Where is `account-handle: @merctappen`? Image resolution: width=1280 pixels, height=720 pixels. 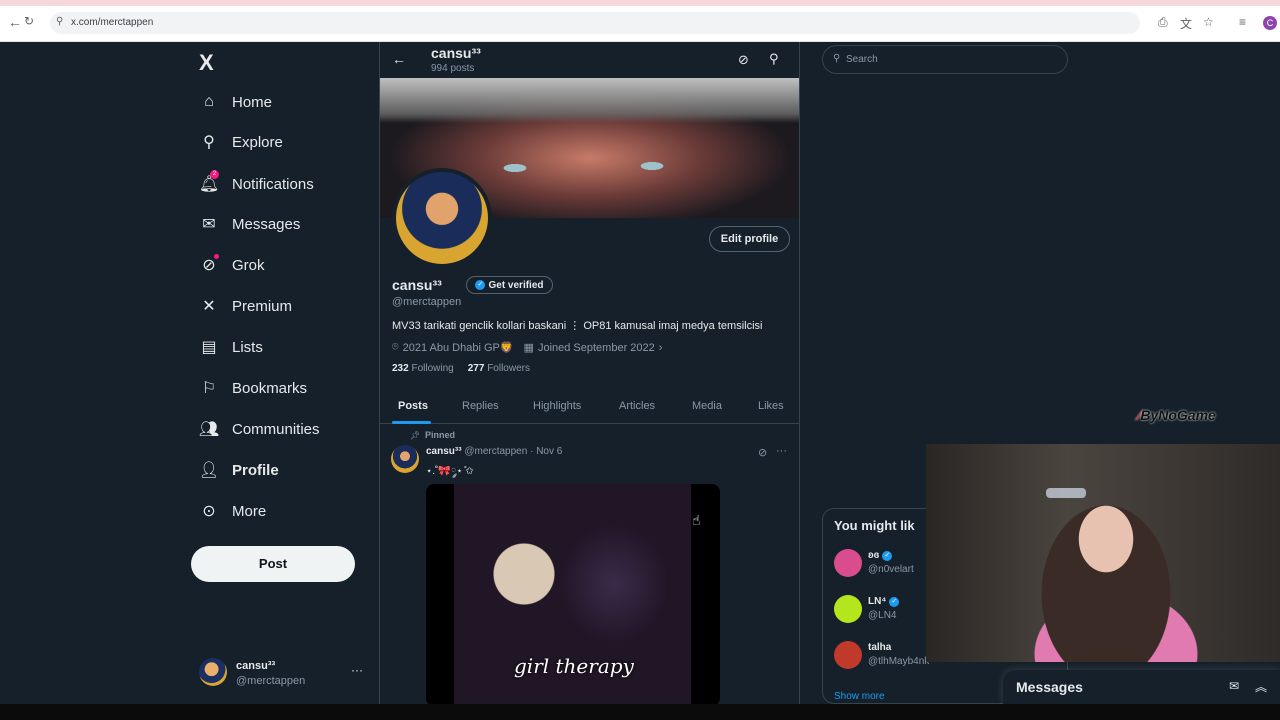 account-handle: @merctappen is located at coordinates (271, 681).